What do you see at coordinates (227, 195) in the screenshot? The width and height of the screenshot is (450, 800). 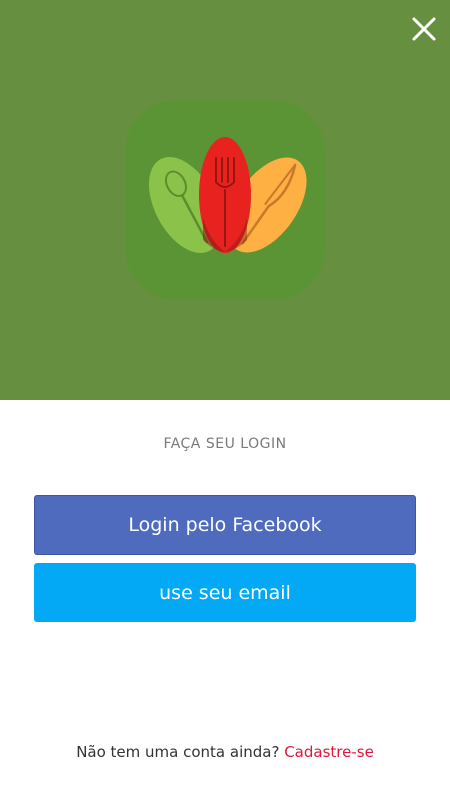 I see `utensils-leaf-icon` at bounding box center [227, 195].